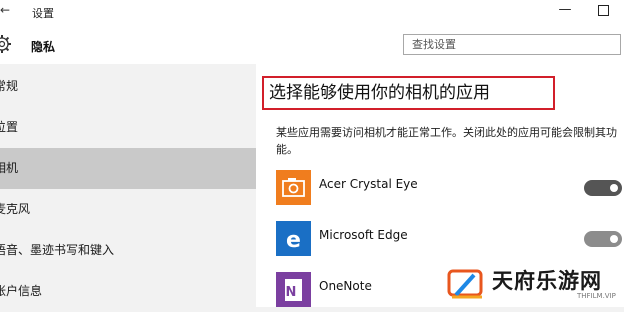  I want to click on sidebar-item-label: 常规, so click(9, 86).